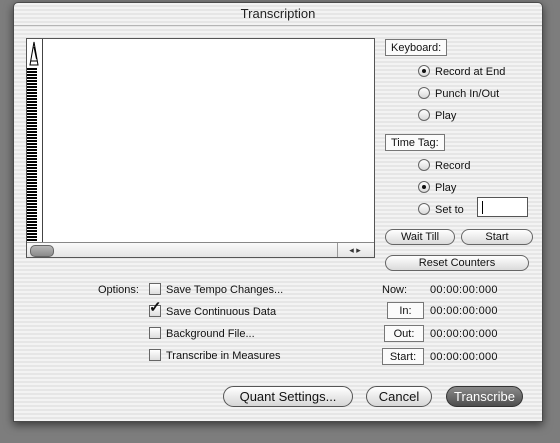 The height and width of the screenshot is (443, 560). Describe the element at coordinates (215, 356) in the screenshot. I see `option-transcribe-in-measures: Transcribe in Measures` at that location.